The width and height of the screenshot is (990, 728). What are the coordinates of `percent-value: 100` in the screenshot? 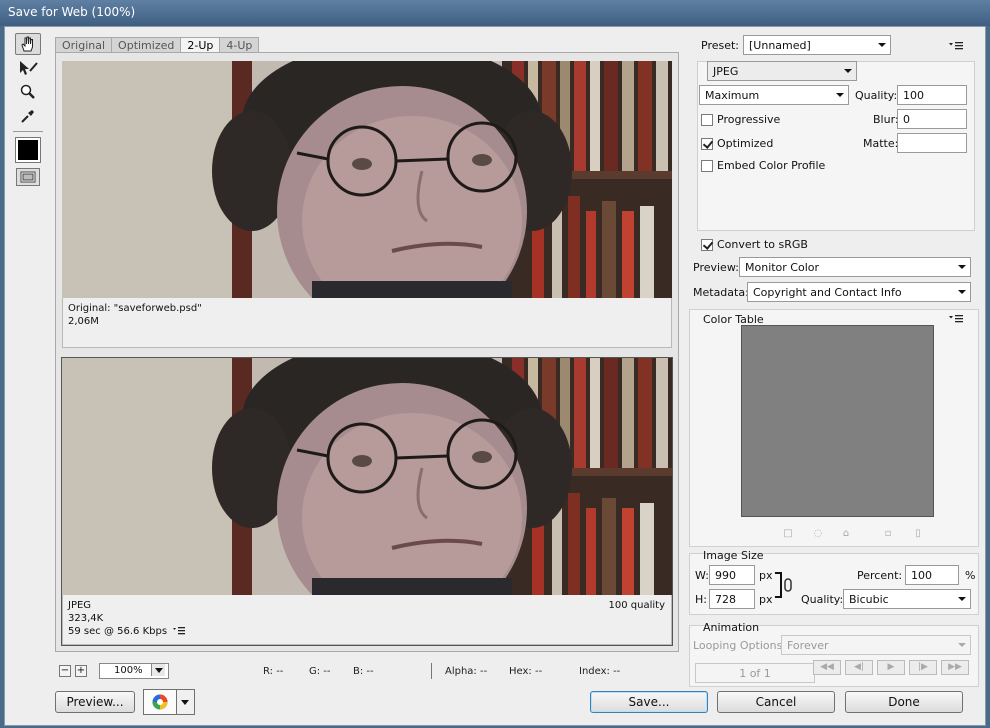 It's located at (921, 575).